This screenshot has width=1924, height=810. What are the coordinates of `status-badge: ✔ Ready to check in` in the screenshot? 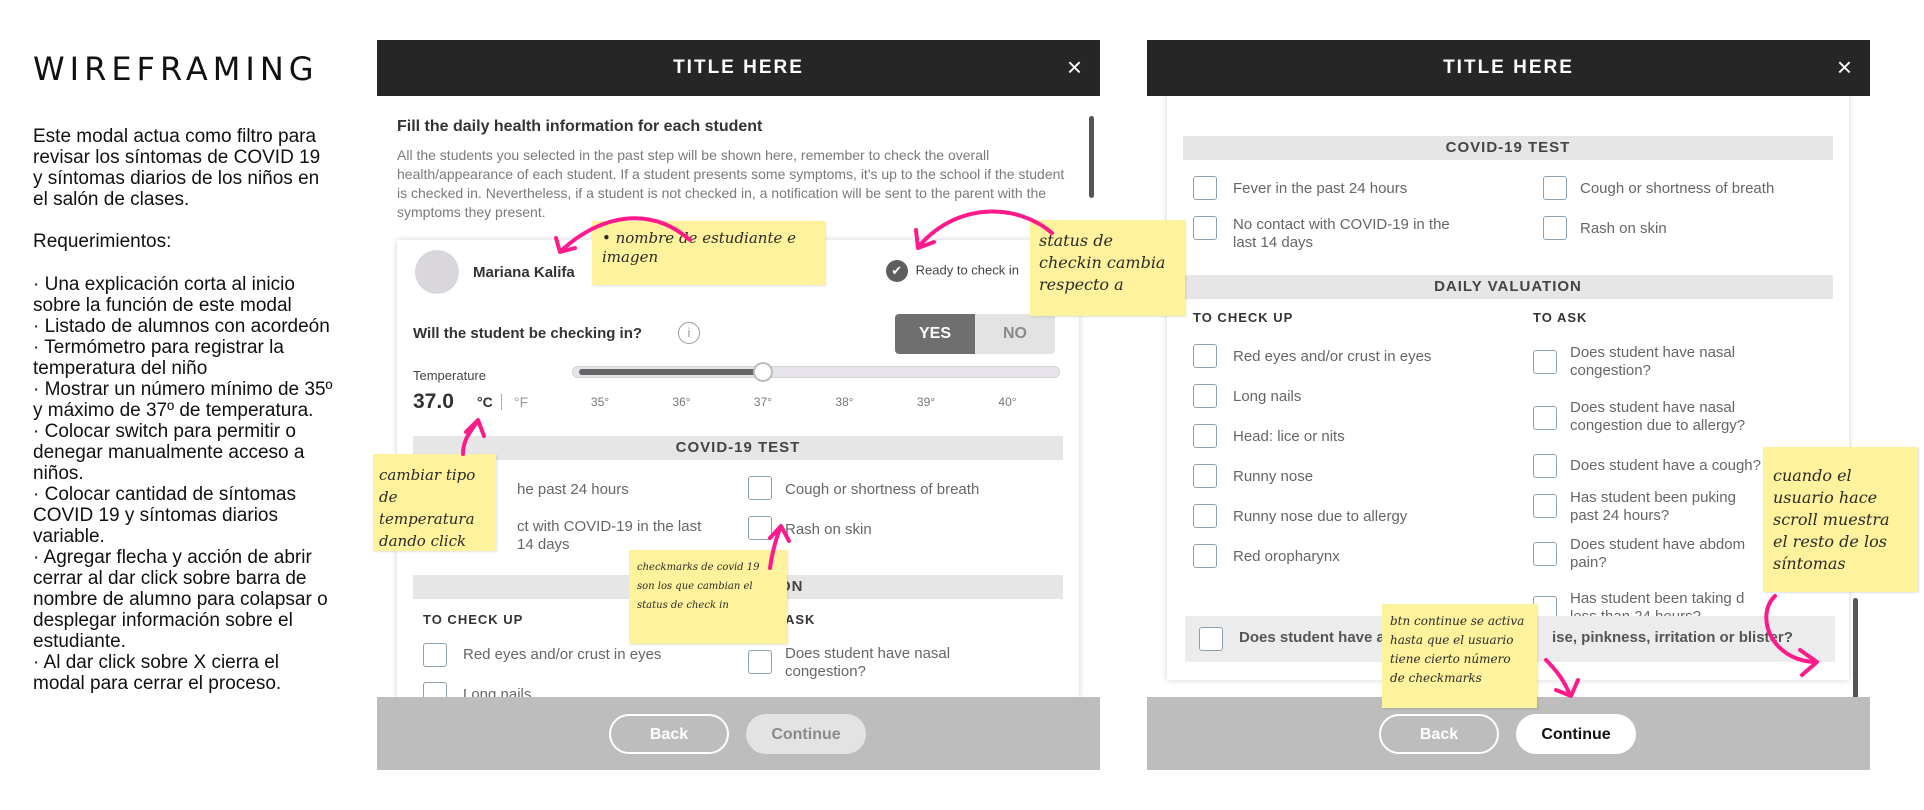 It's located at (952, 271).